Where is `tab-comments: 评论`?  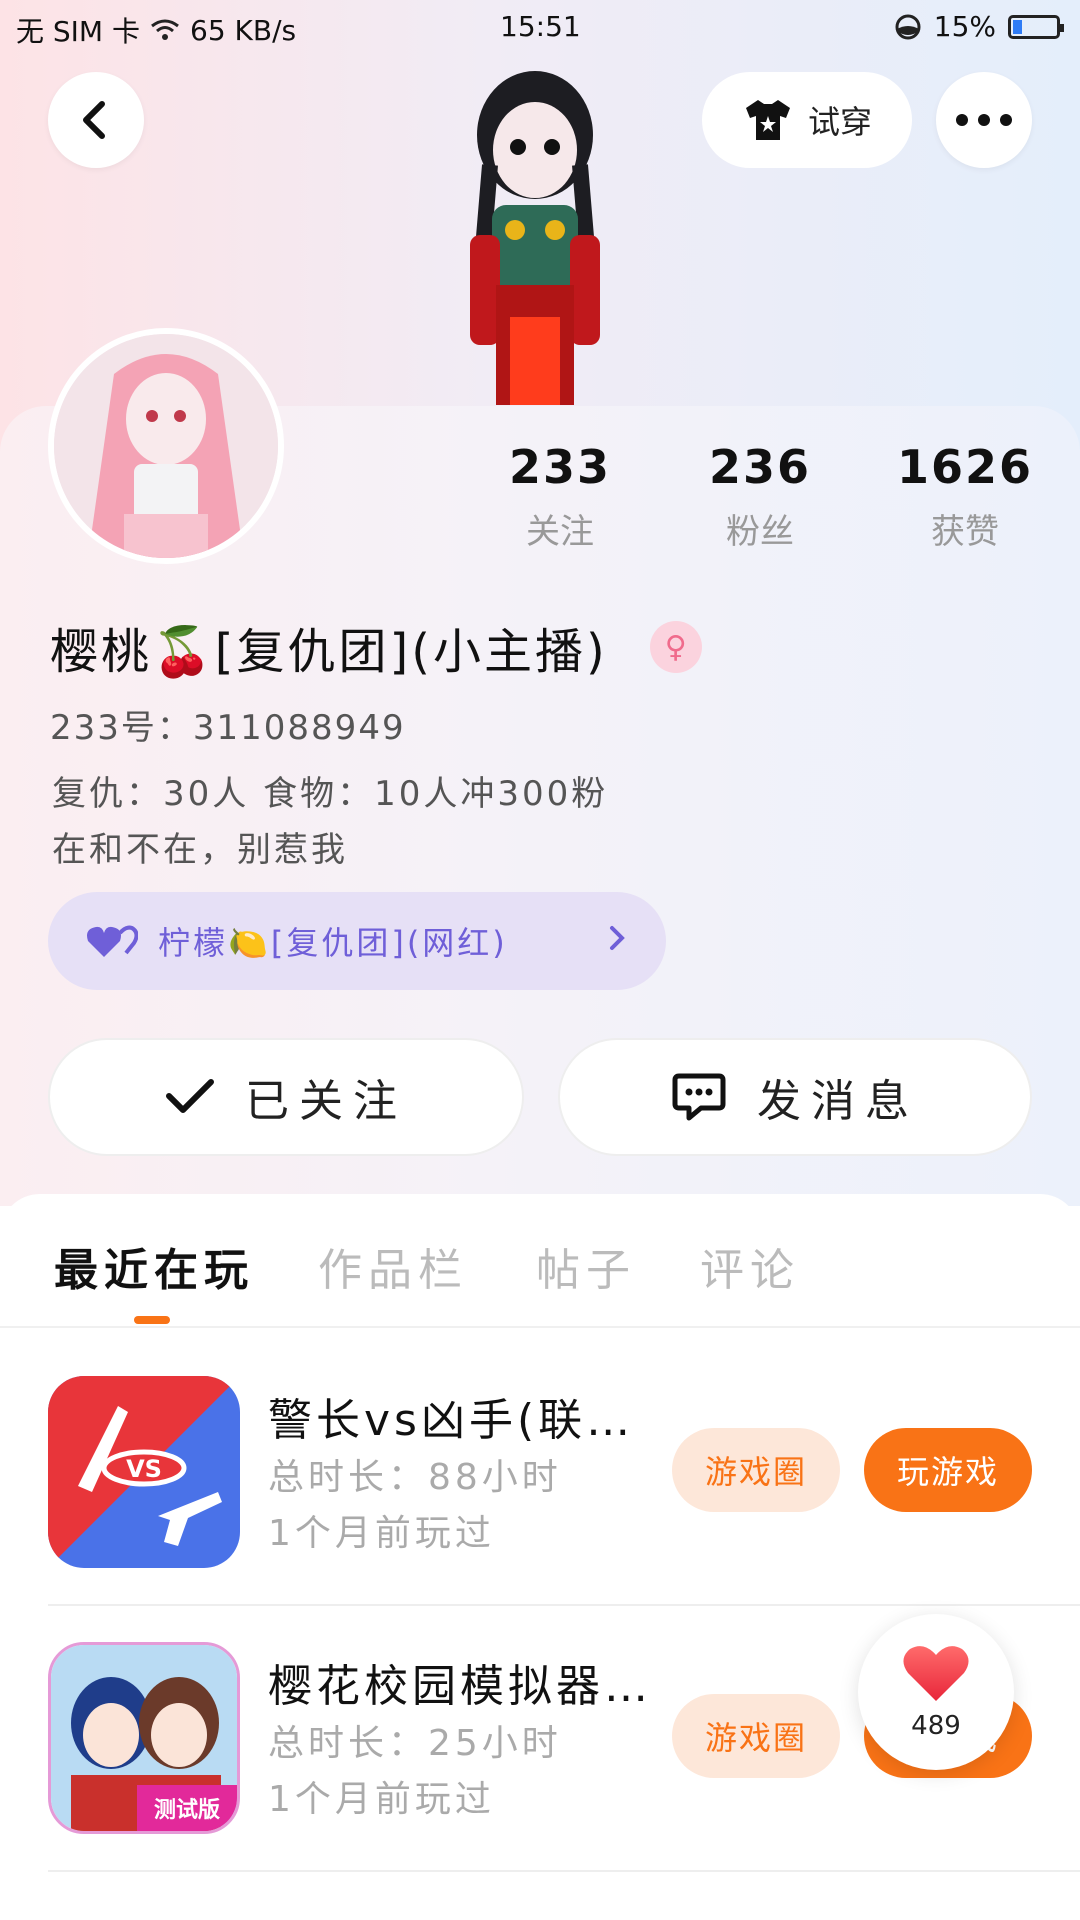
tab-comments: 评论 is located at coordinates (750, 1266).